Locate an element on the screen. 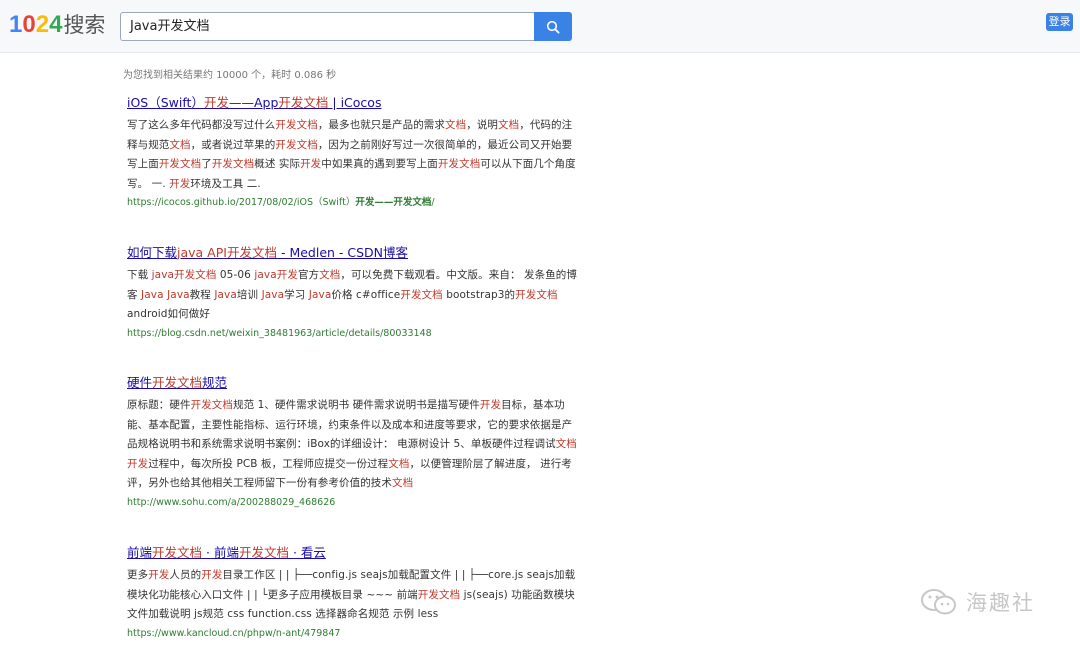  logo-digit: 4 is located at coordinates (56, 24).